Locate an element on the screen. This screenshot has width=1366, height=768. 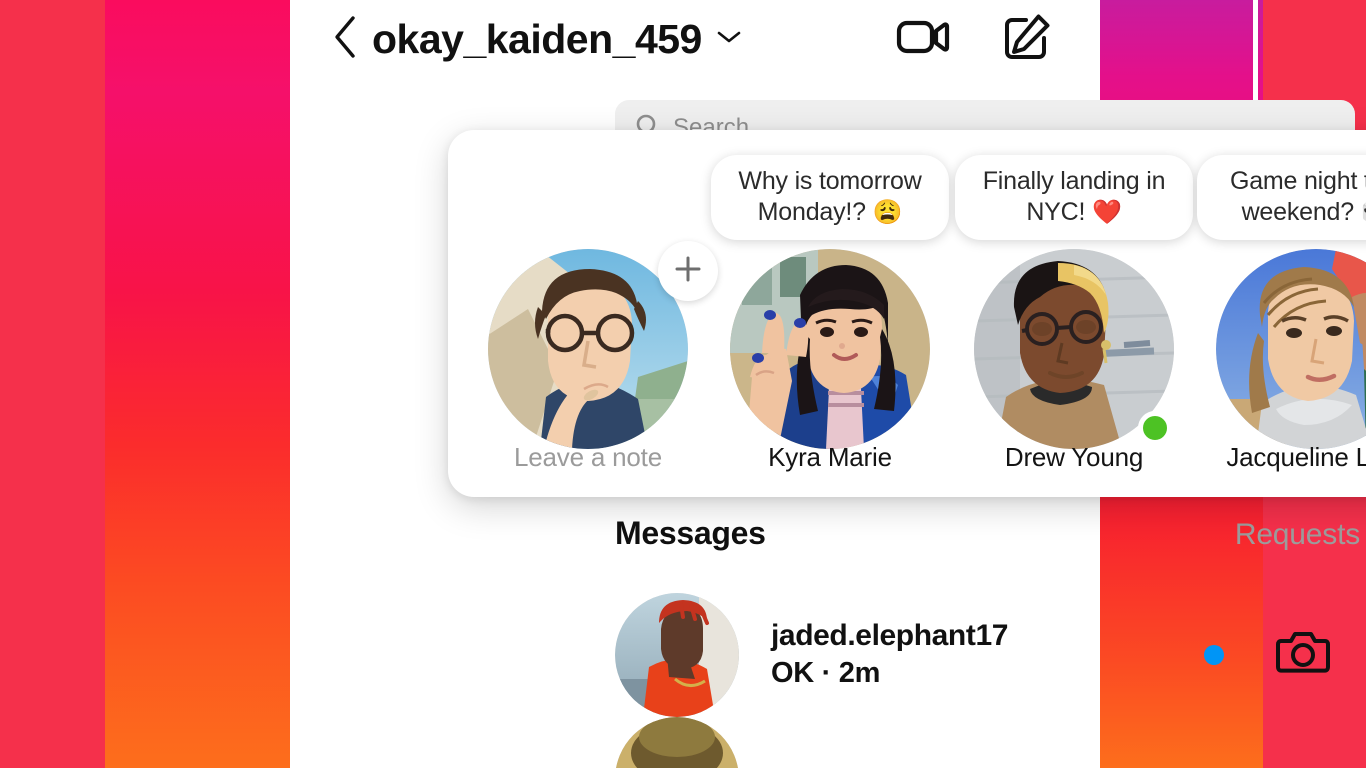
note-emoji: 🎲 is located at coordinates (1363, 212).